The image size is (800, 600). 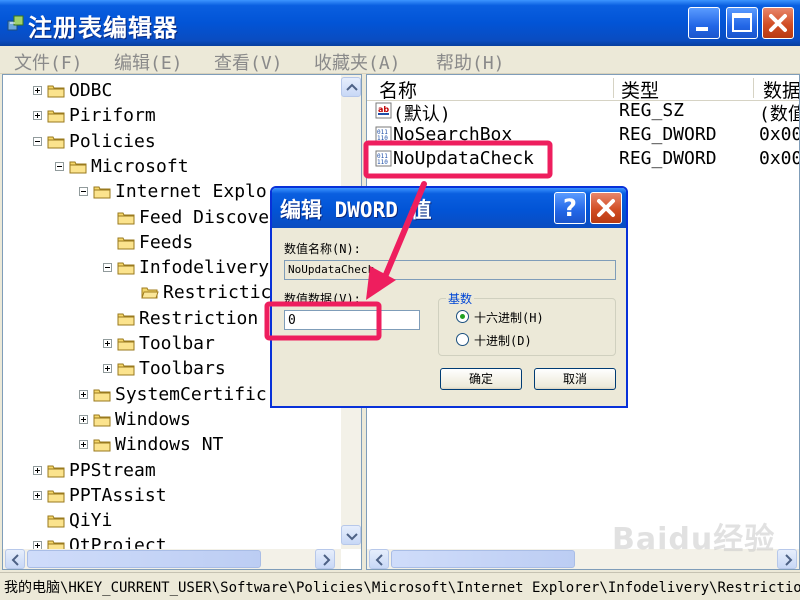 I want to click on close-button, so click(x=778, y=23).